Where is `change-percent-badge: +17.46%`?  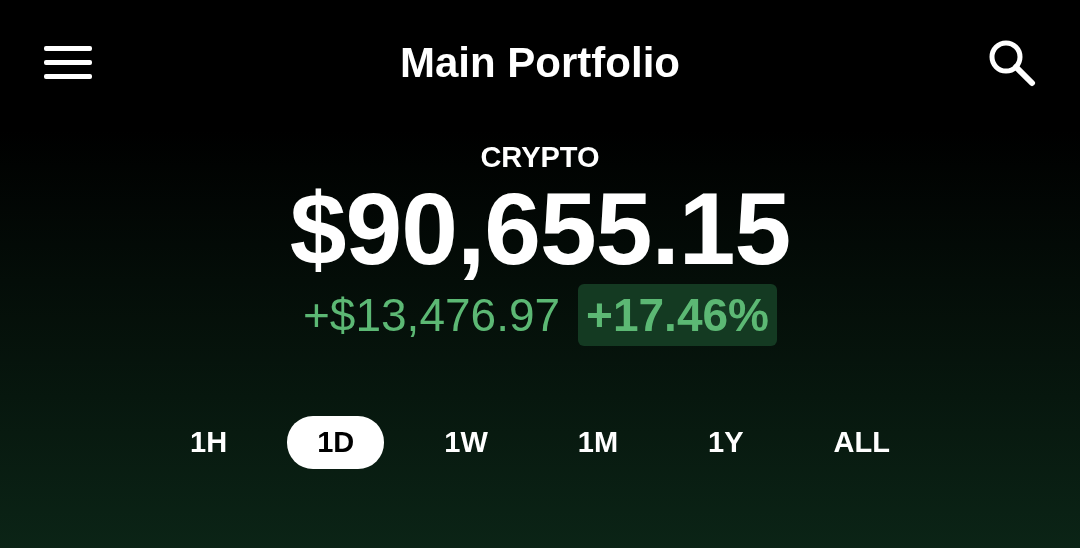
change-percent-badge: +17.46% is located at coordinates (677, 315).